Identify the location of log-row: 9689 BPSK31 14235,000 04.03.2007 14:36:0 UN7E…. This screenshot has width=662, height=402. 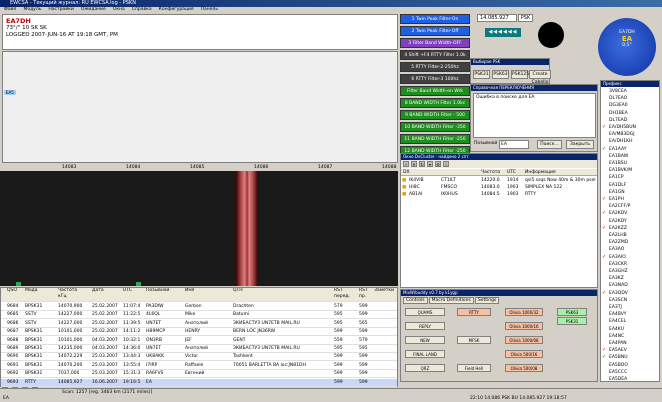
(199, 349).